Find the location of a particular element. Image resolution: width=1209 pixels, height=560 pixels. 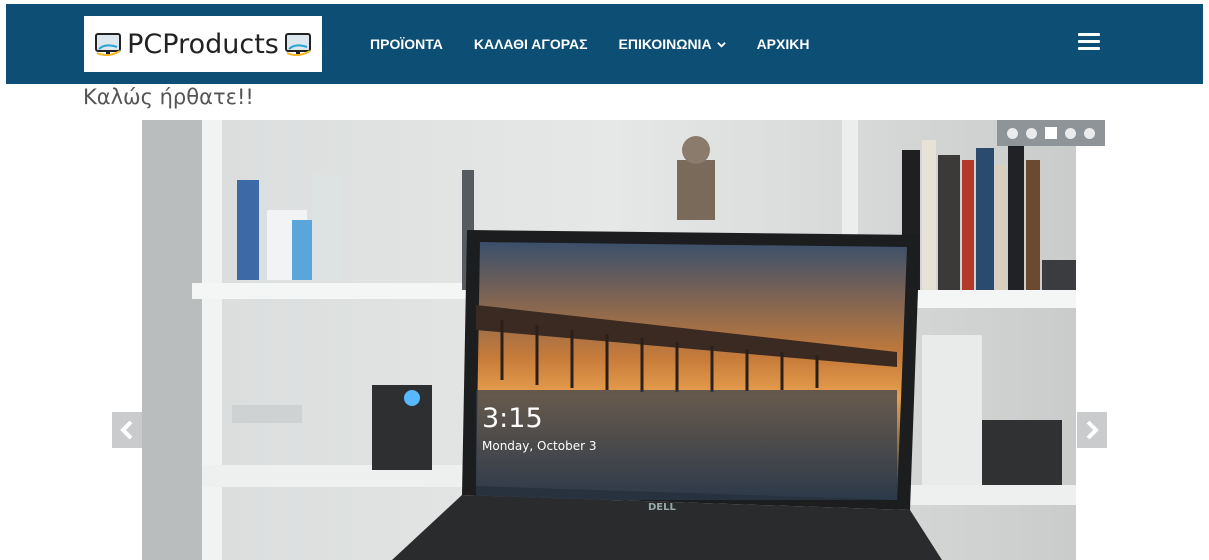

welcome-heading: Καλώς ήρθατε!! is located at coordinates (168, 97).